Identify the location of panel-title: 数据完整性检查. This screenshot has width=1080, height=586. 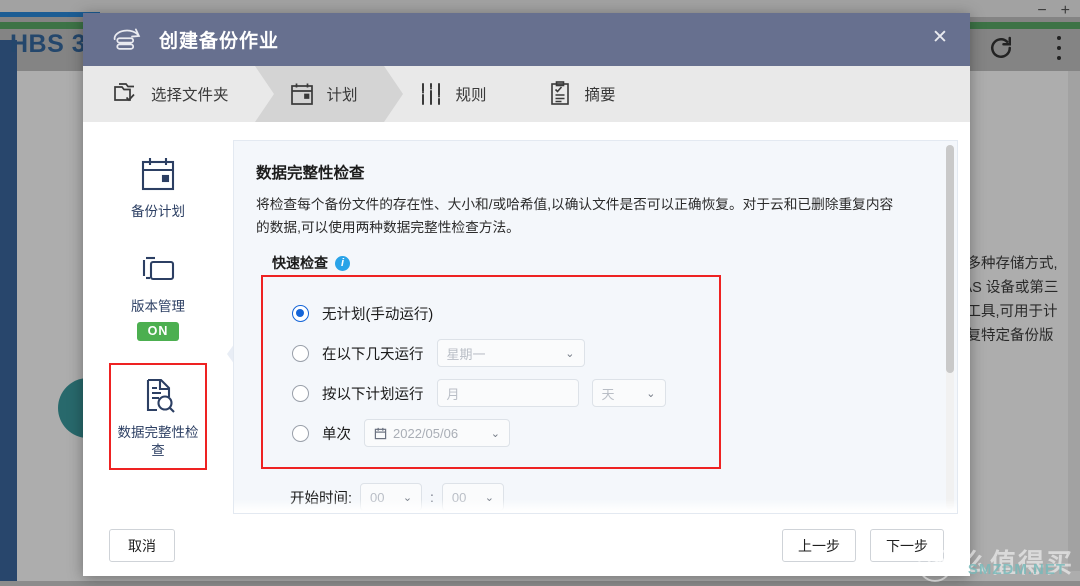
(310, 173).